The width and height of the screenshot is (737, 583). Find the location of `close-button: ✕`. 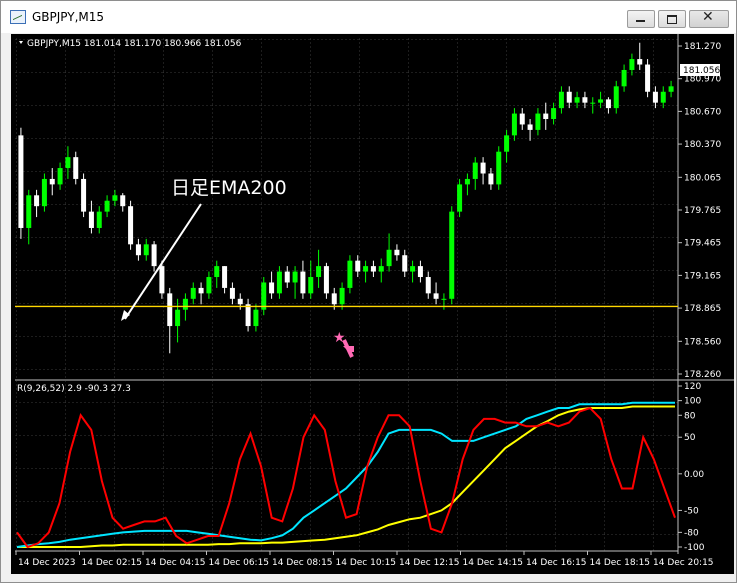

close-button: ✕ is located at coordinates (709, 18).